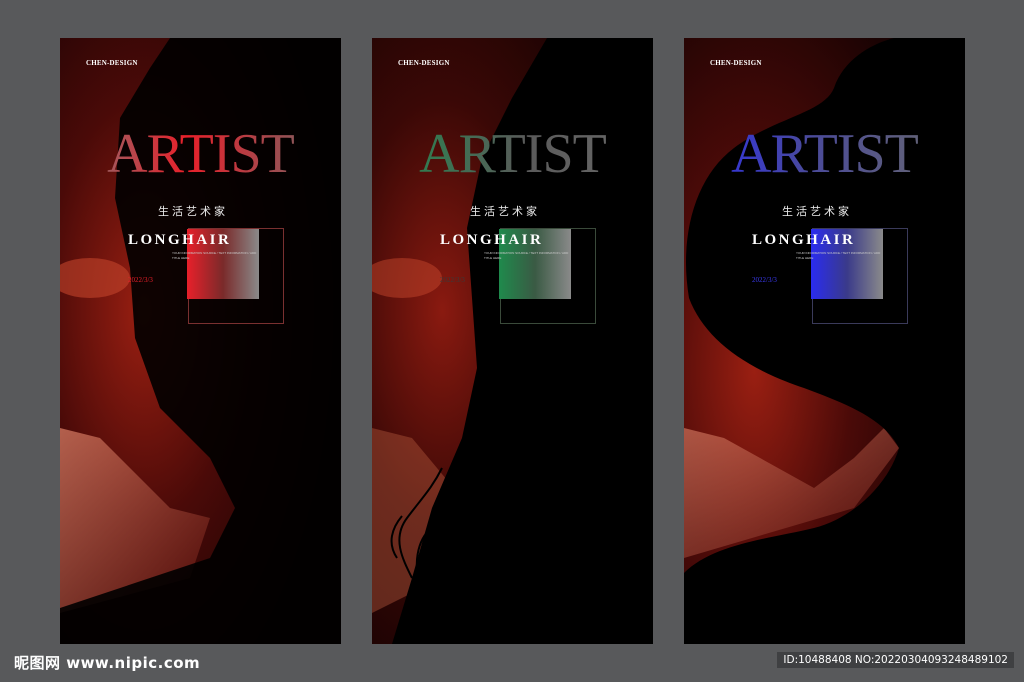  Describe the element at coordinates (107, 663) in the screenshot. I see `site-watermark-logo: 昵图网 www.nipic.com` at that location.